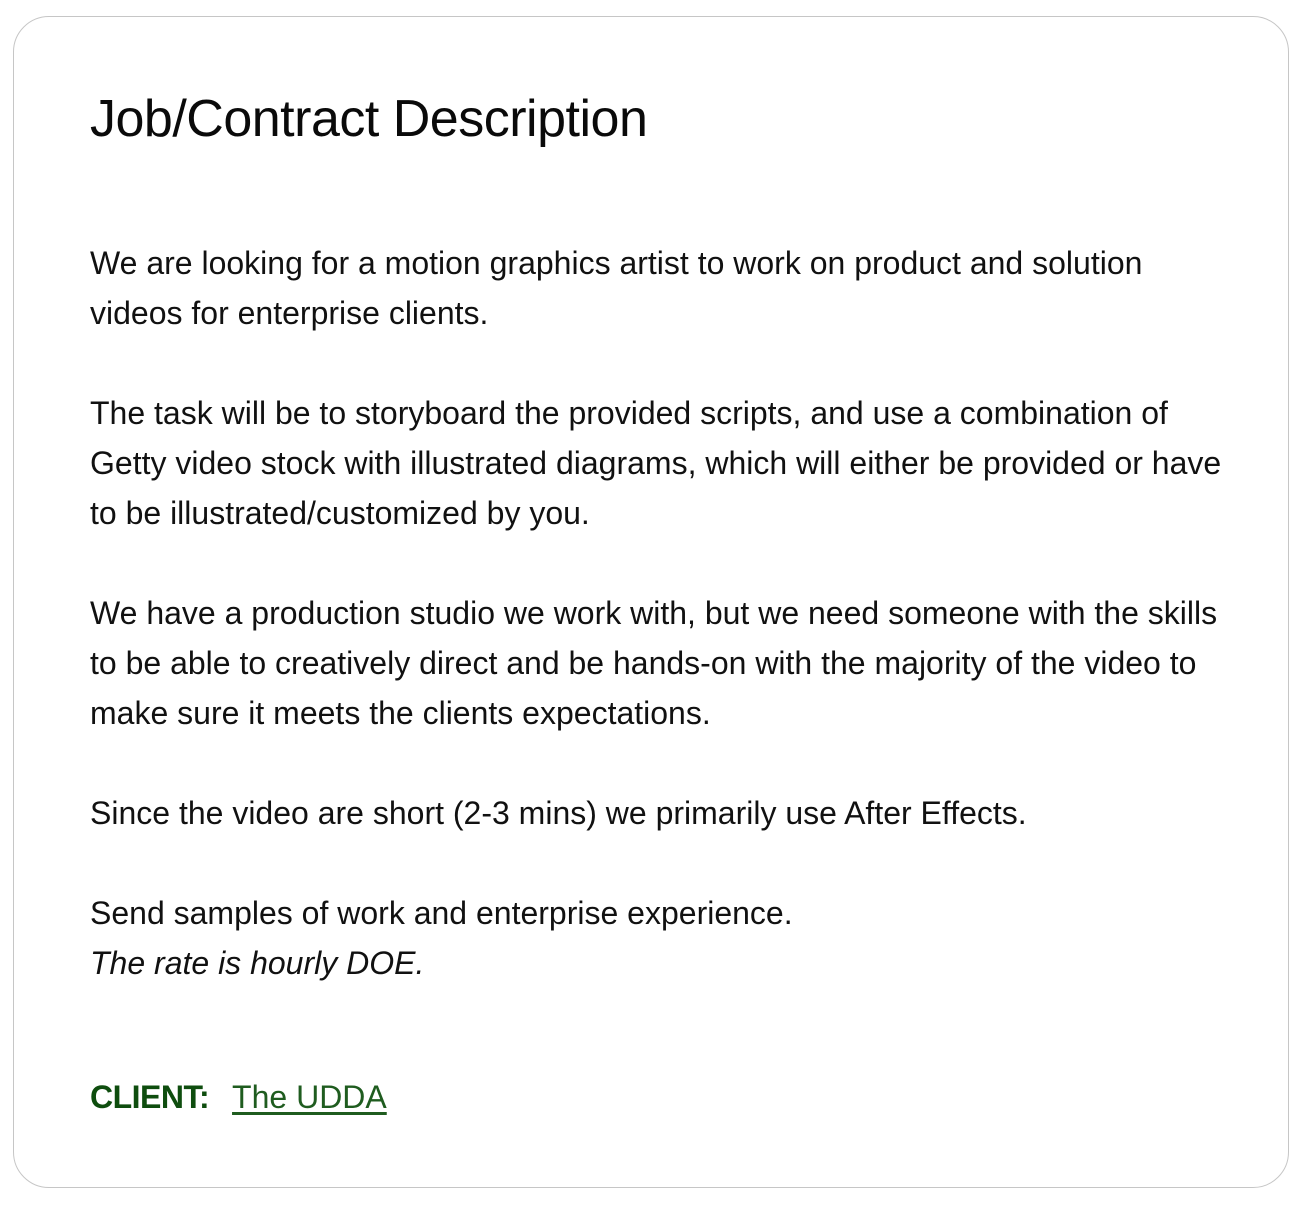  I want to click on rate-note: The rate is hourly DOE., so click(257, 963).